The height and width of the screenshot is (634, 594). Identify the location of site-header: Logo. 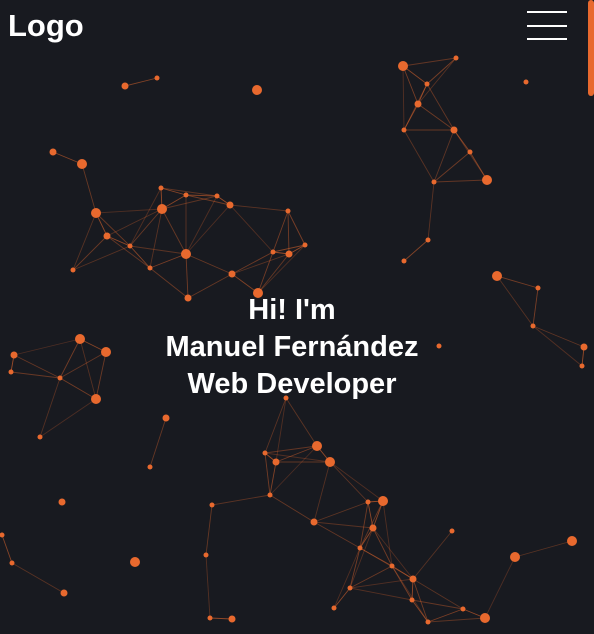
(297, 28).